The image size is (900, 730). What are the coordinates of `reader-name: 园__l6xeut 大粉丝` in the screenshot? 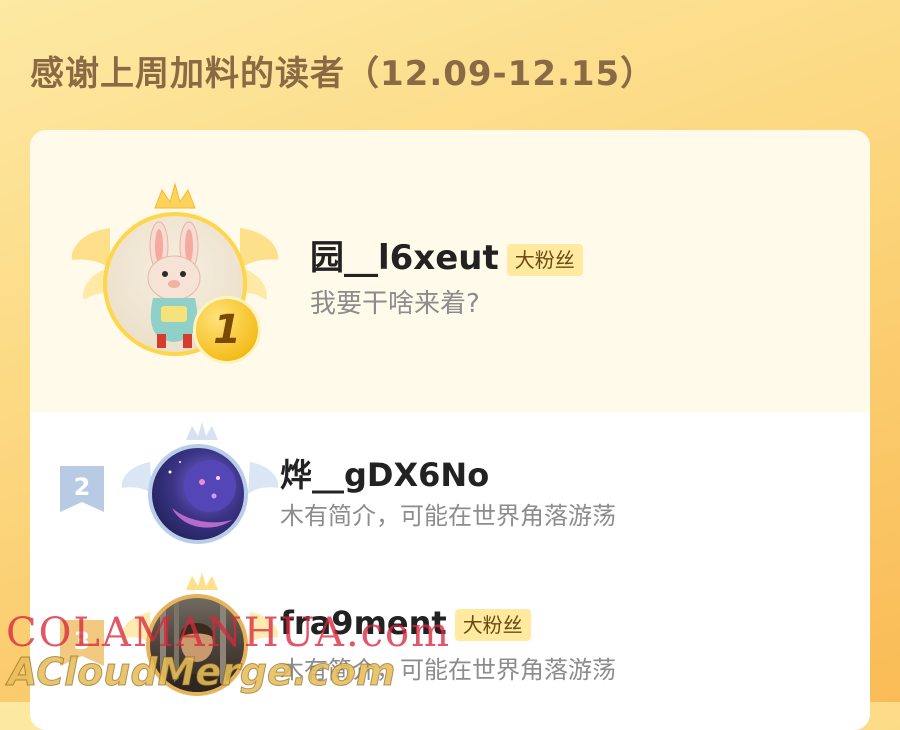 It's located at (446, 254).